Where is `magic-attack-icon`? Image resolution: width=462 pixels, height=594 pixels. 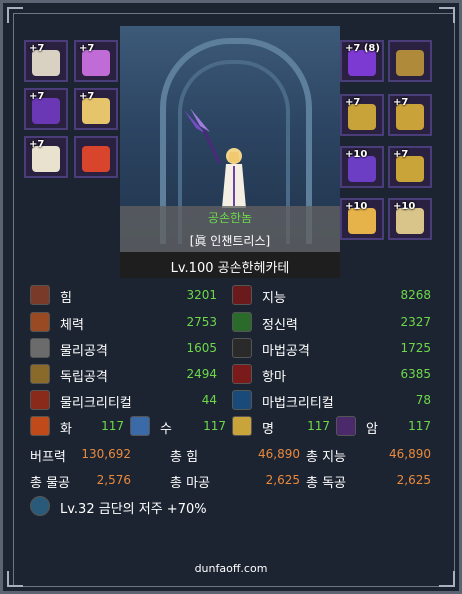 magic-attack-icon is located at coordinates (242, 348).